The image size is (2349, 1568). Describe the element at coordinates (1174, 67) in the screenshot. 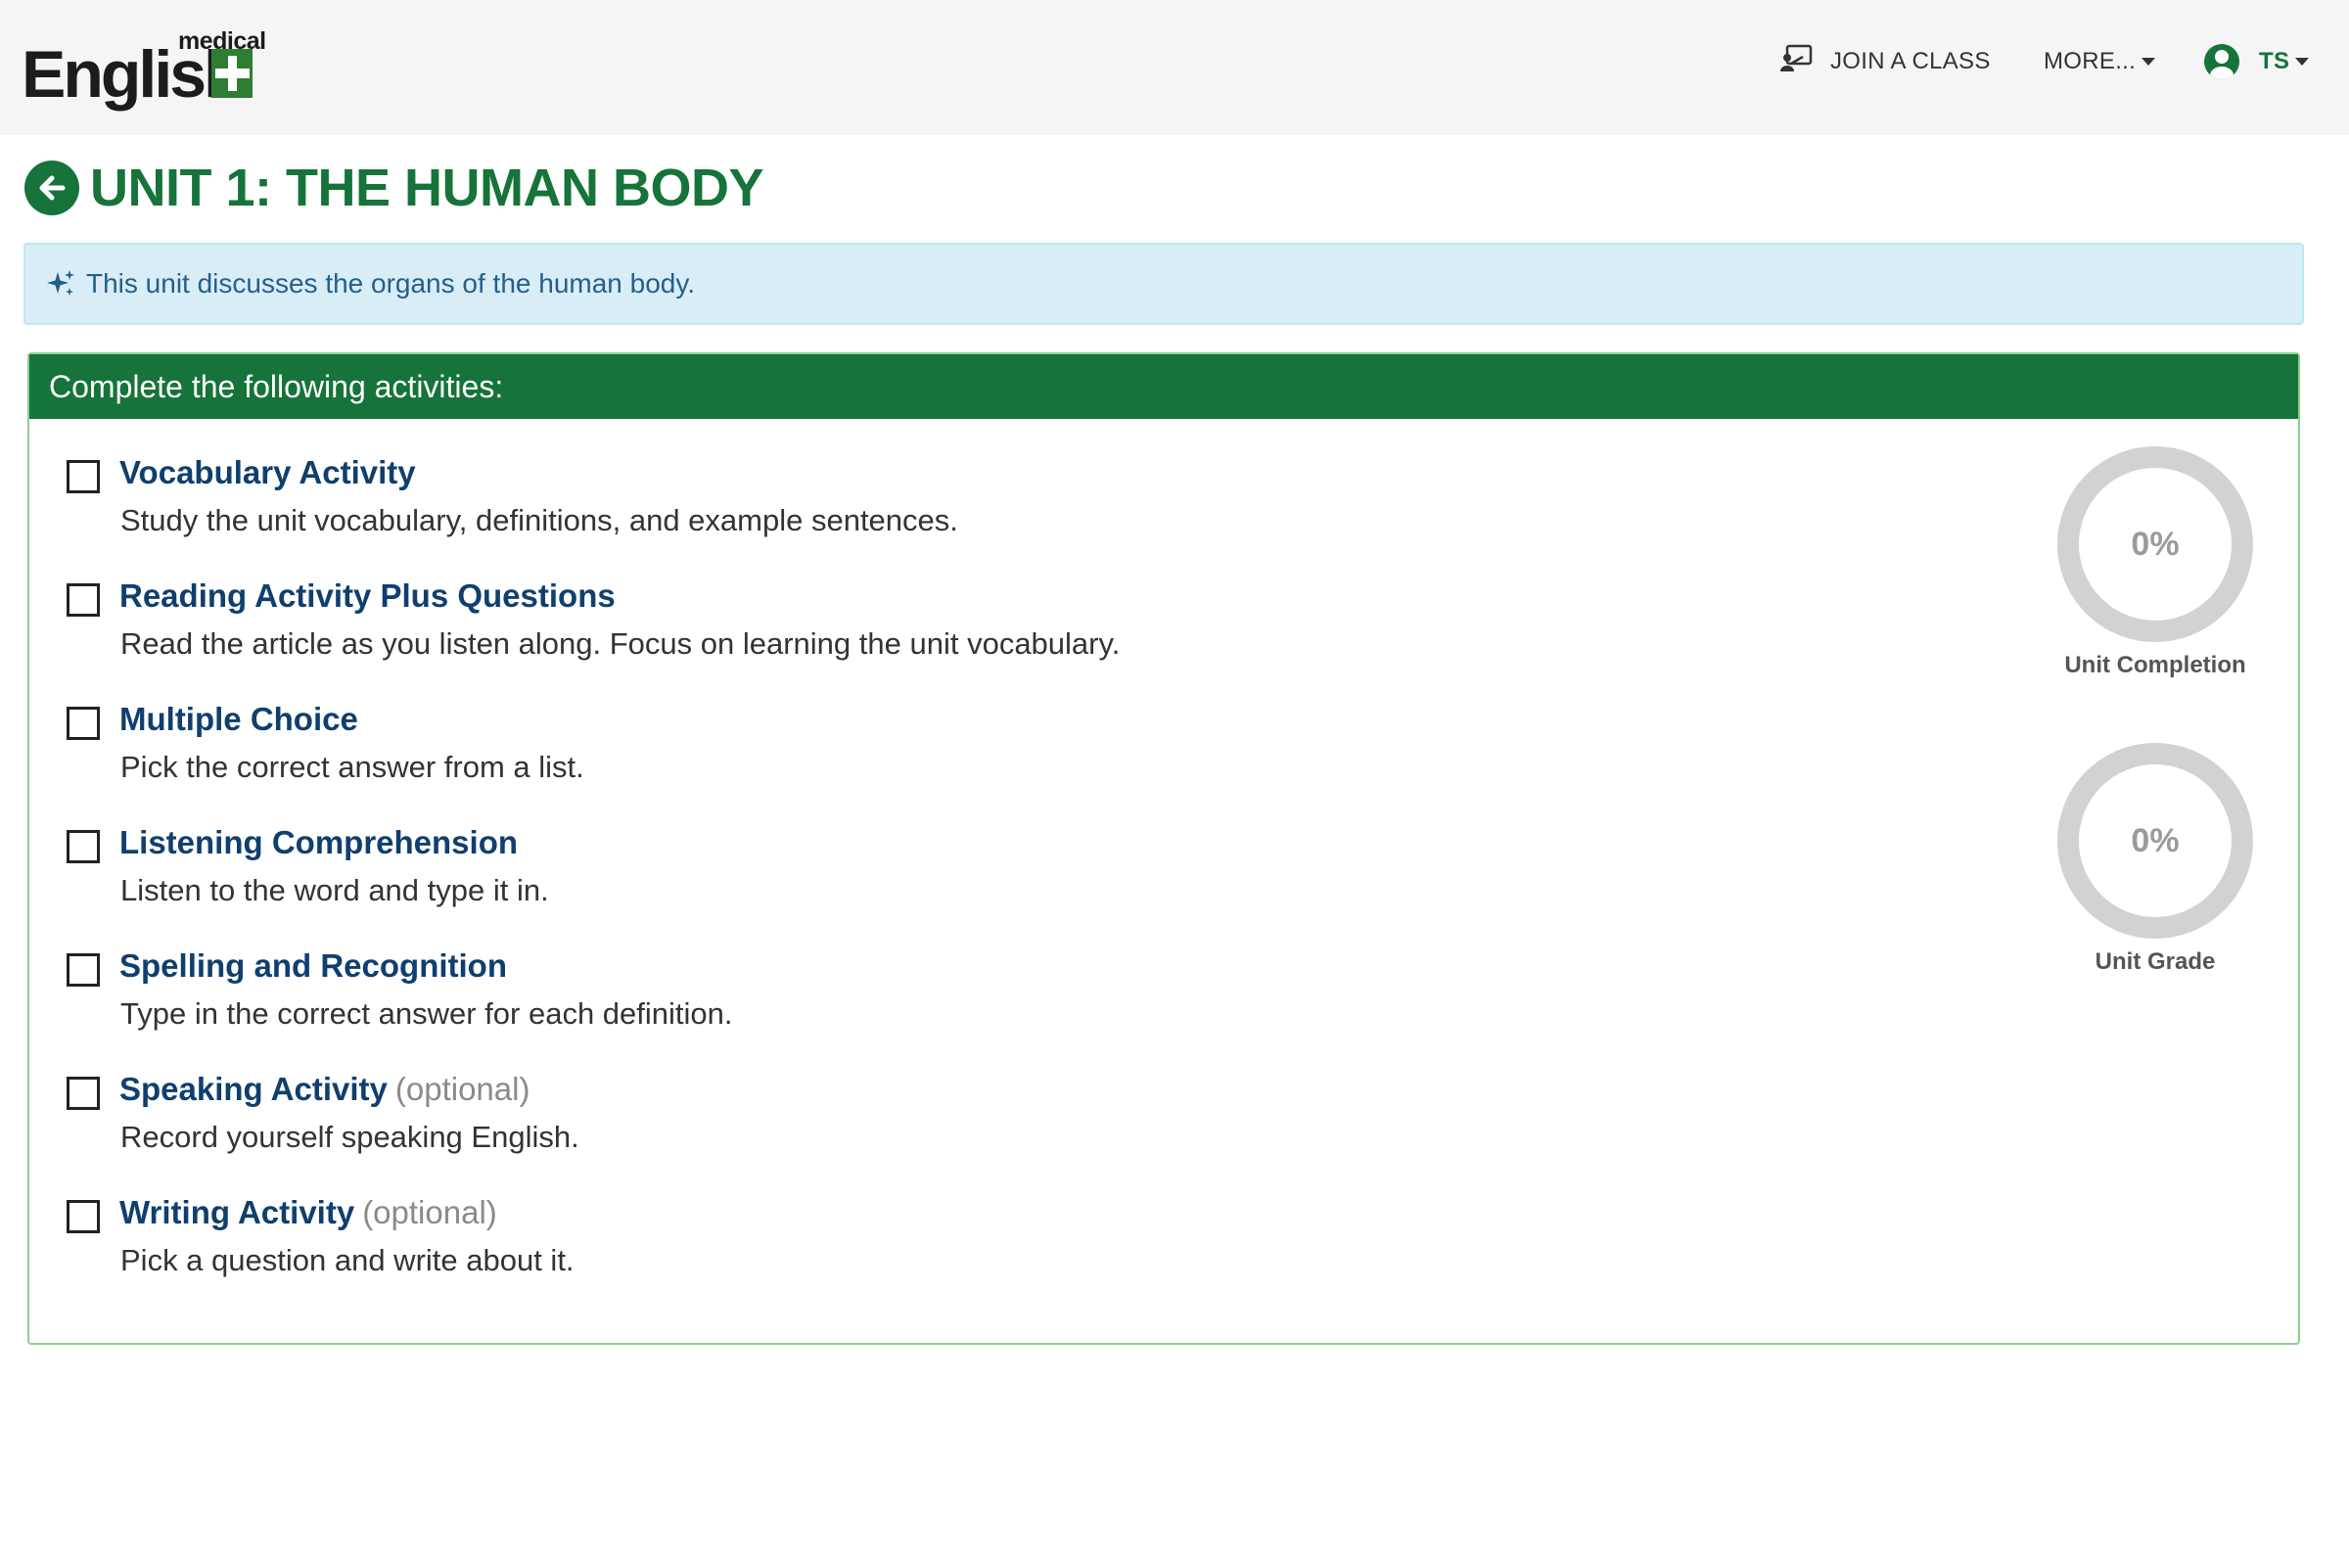

I see `top-navbar: medical English JOIN A CLASS MORE... TS` at that location.